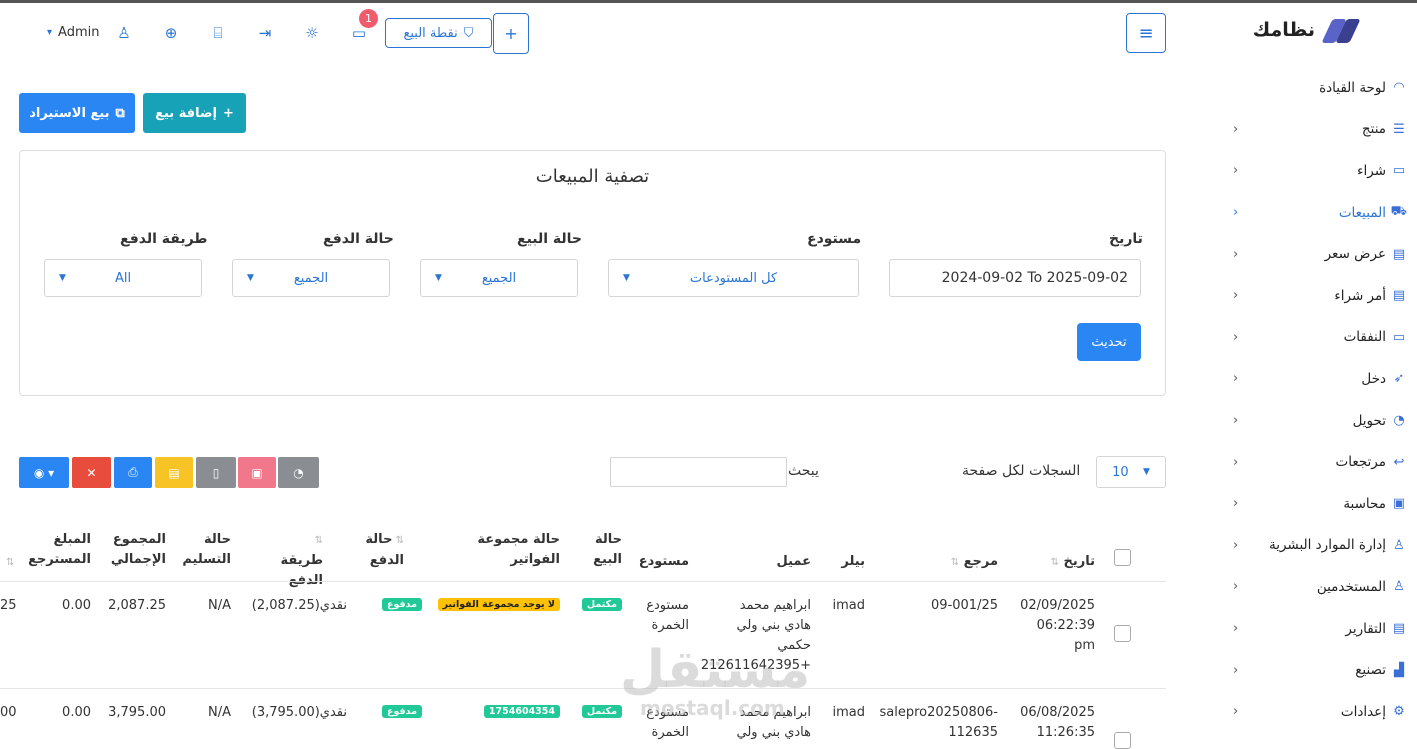 This screenshot has width=1417, height=749. What do you see at coordinates (44, 472) in the screenshot?
I see `column-visibility-button: ◉ ▾` at bounding box center [44, 472].